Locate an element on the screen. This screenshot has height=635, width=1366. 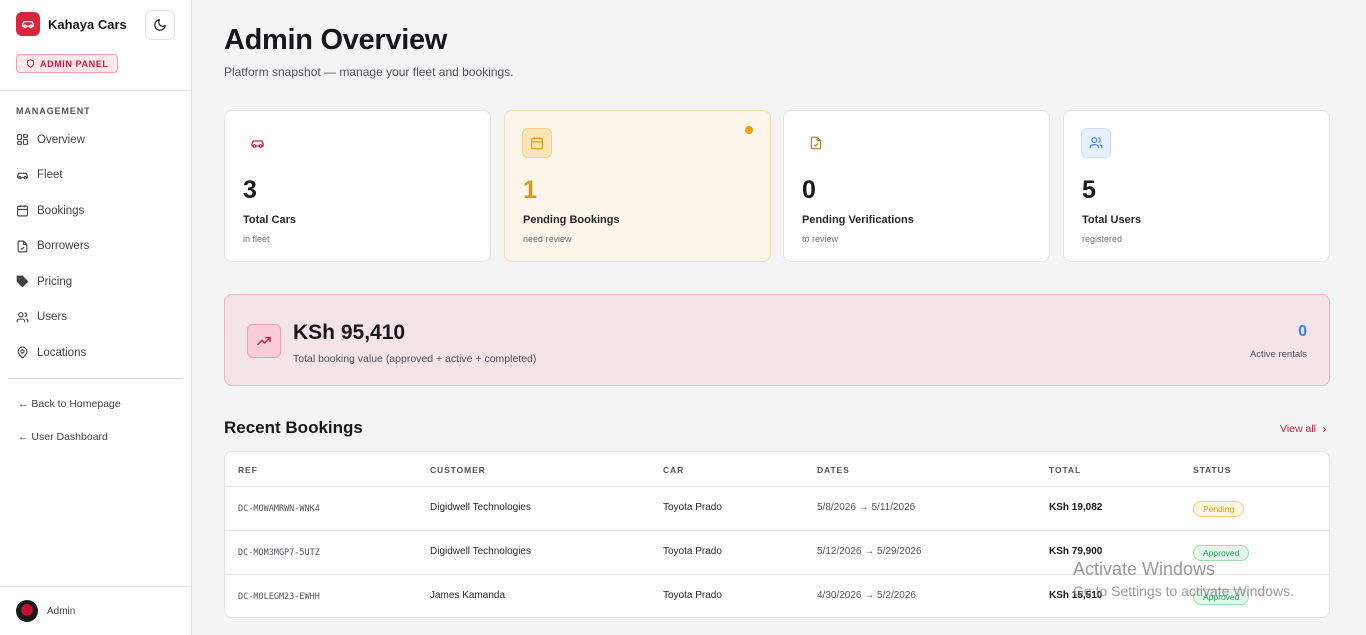
sidebar-item-borrowers: Borrowers is located at coordinates (96, 247).